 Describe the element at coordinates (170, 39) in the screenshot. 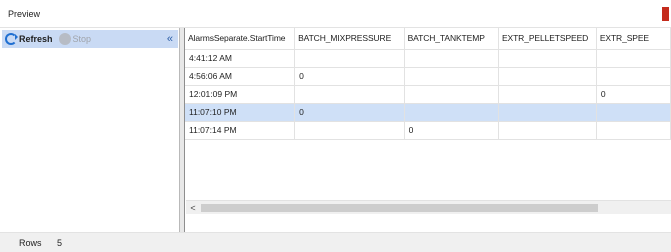

I see `collapse-pane-icon: «` at that location.